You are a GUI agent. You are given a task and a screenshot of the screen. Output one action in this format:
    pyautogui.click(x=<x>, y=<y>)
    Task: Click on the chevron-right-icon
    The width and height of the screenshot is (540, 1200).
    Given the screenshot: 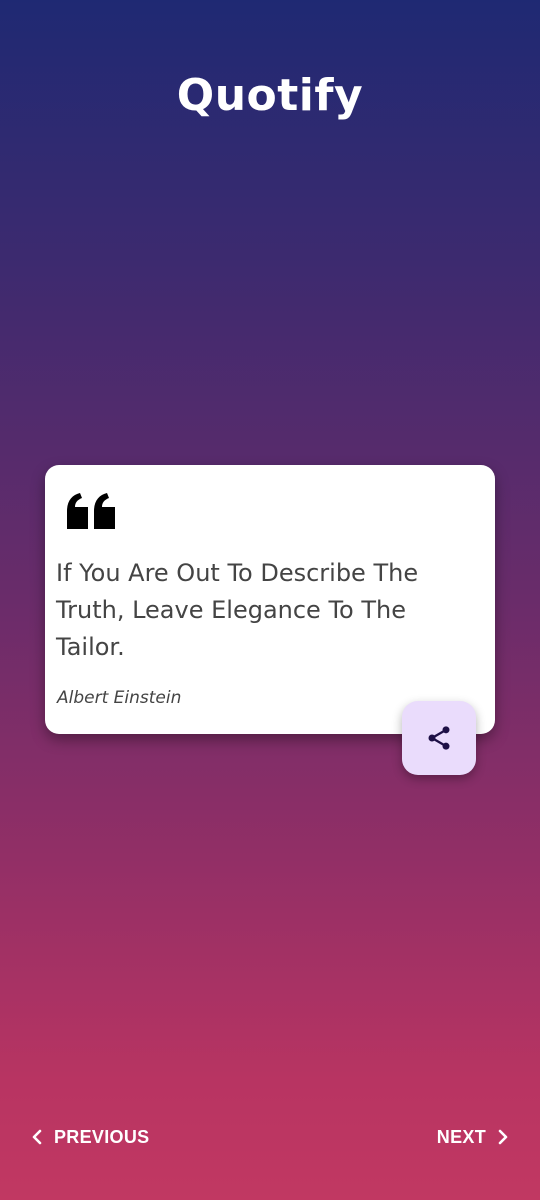 What is the action you would take?
    pyautogui.click(x=503, y=1137)
    